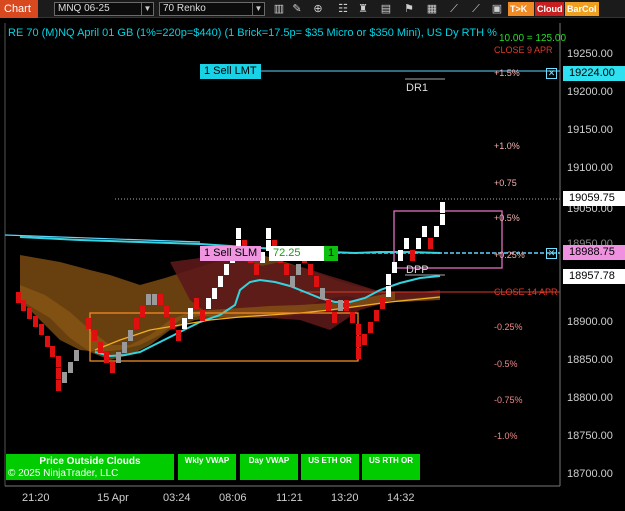  What do you see at coordinates (279, 9) in the screenshot?
I see `bars-icon: ▥` at bounding box center [279, 9].